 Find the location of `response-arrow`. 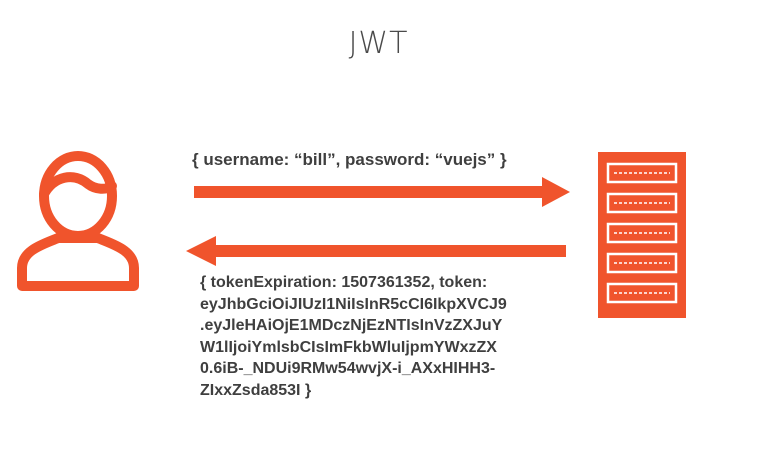

response-arrow is located at coordinates (376, 251).